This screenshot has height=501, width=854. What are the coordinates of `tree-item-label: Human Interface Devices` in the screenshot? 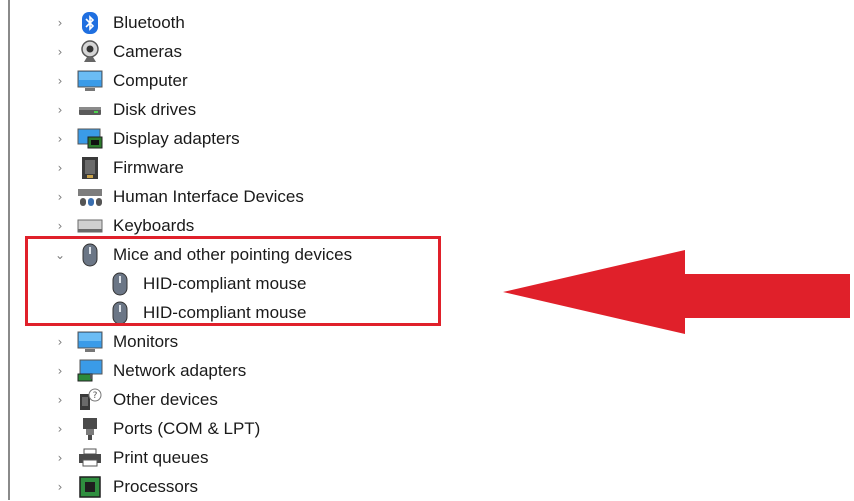 It's located at (208, 196).